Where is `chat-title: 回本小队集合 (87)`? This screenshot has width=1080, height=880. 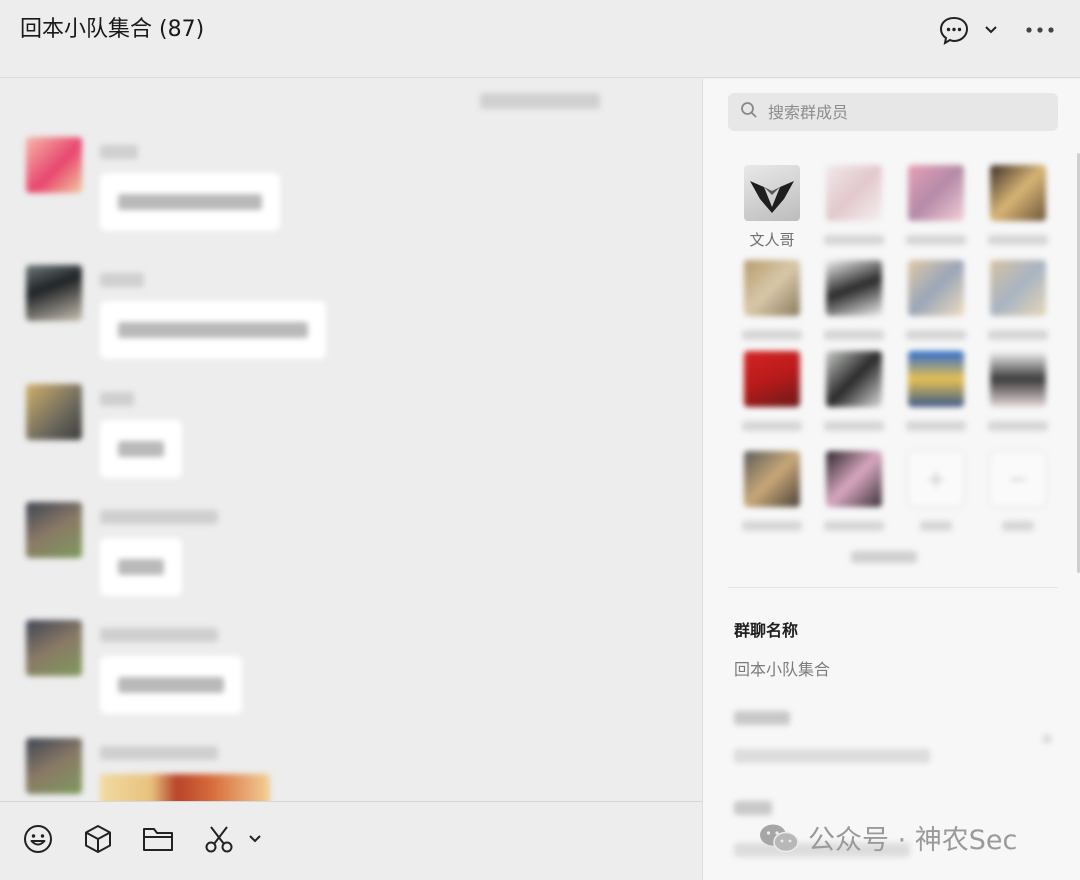 chat-title: 回本小队集合 (87) is located at coordinates (112, 29).